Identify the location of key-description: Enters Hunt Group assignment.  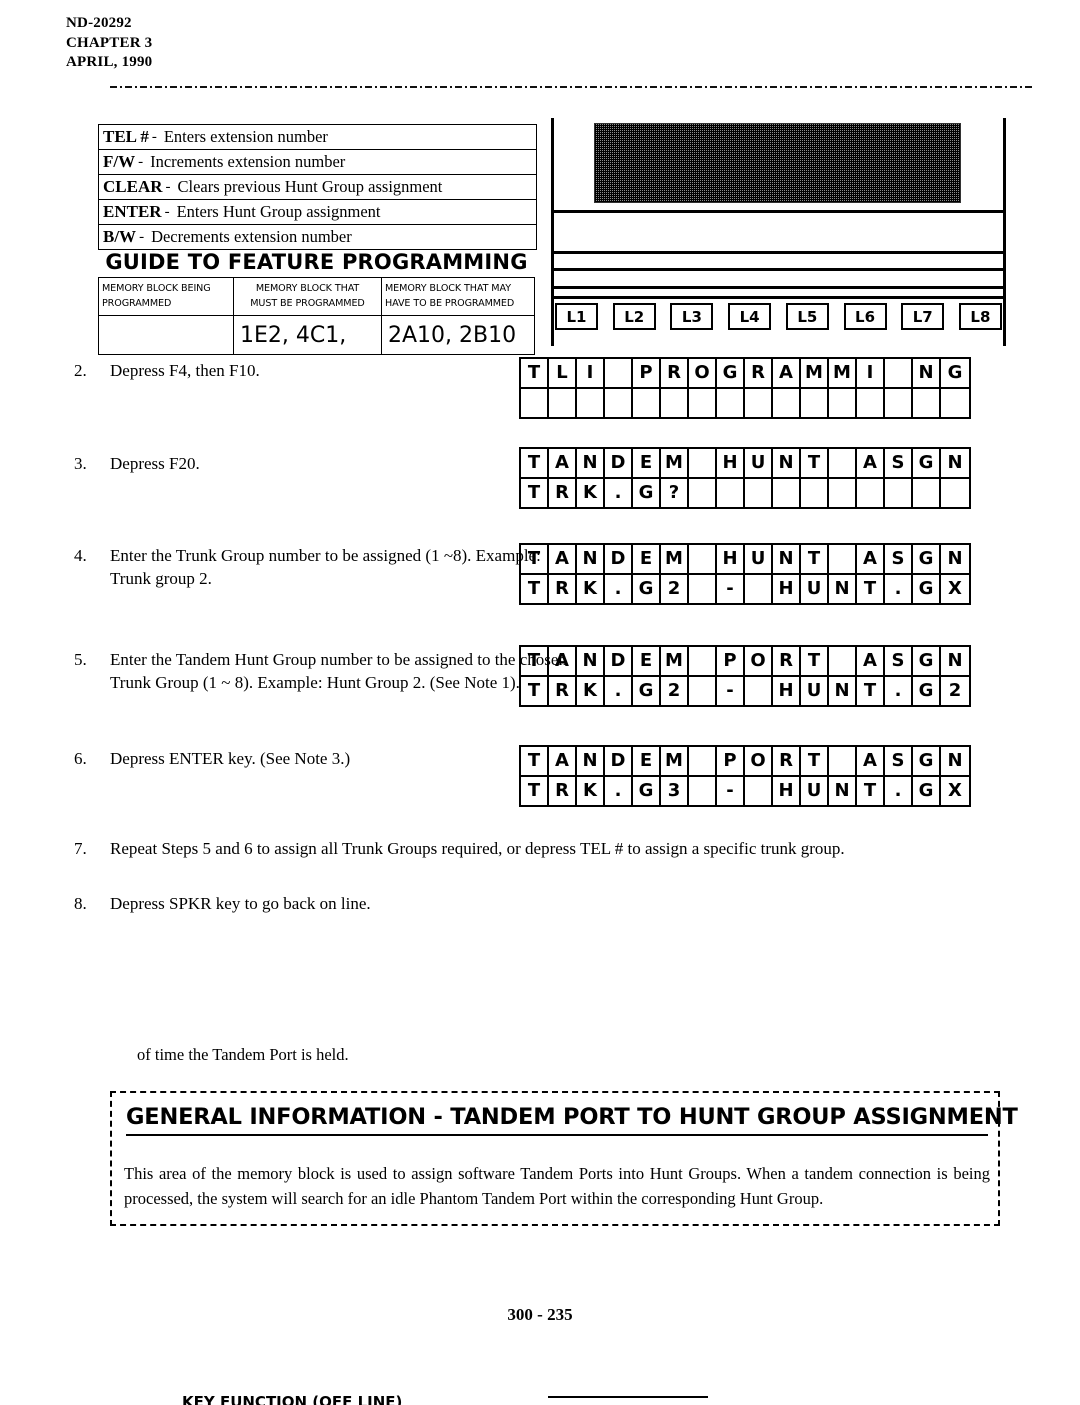
(278, 211).